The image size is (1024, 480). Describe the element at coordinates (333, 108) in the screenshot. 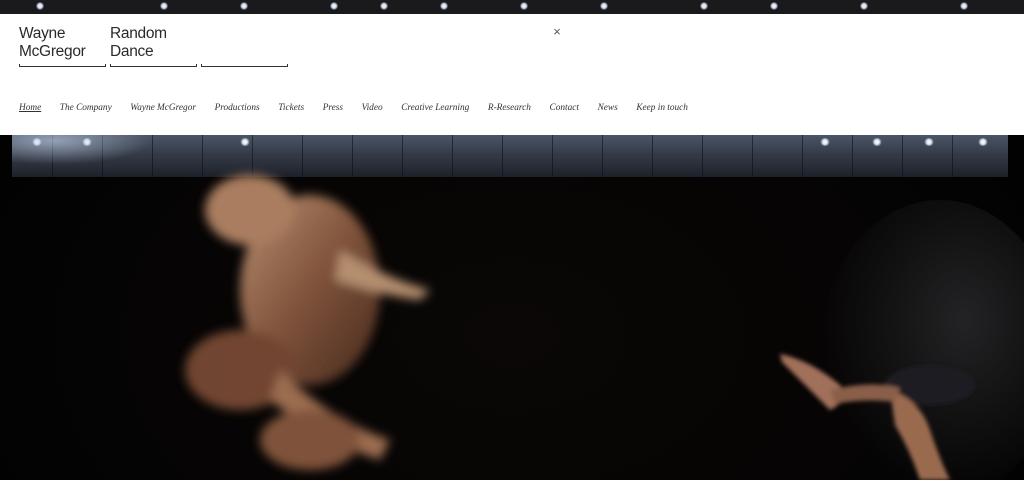

I see `nav-item-press: Press` at that location.